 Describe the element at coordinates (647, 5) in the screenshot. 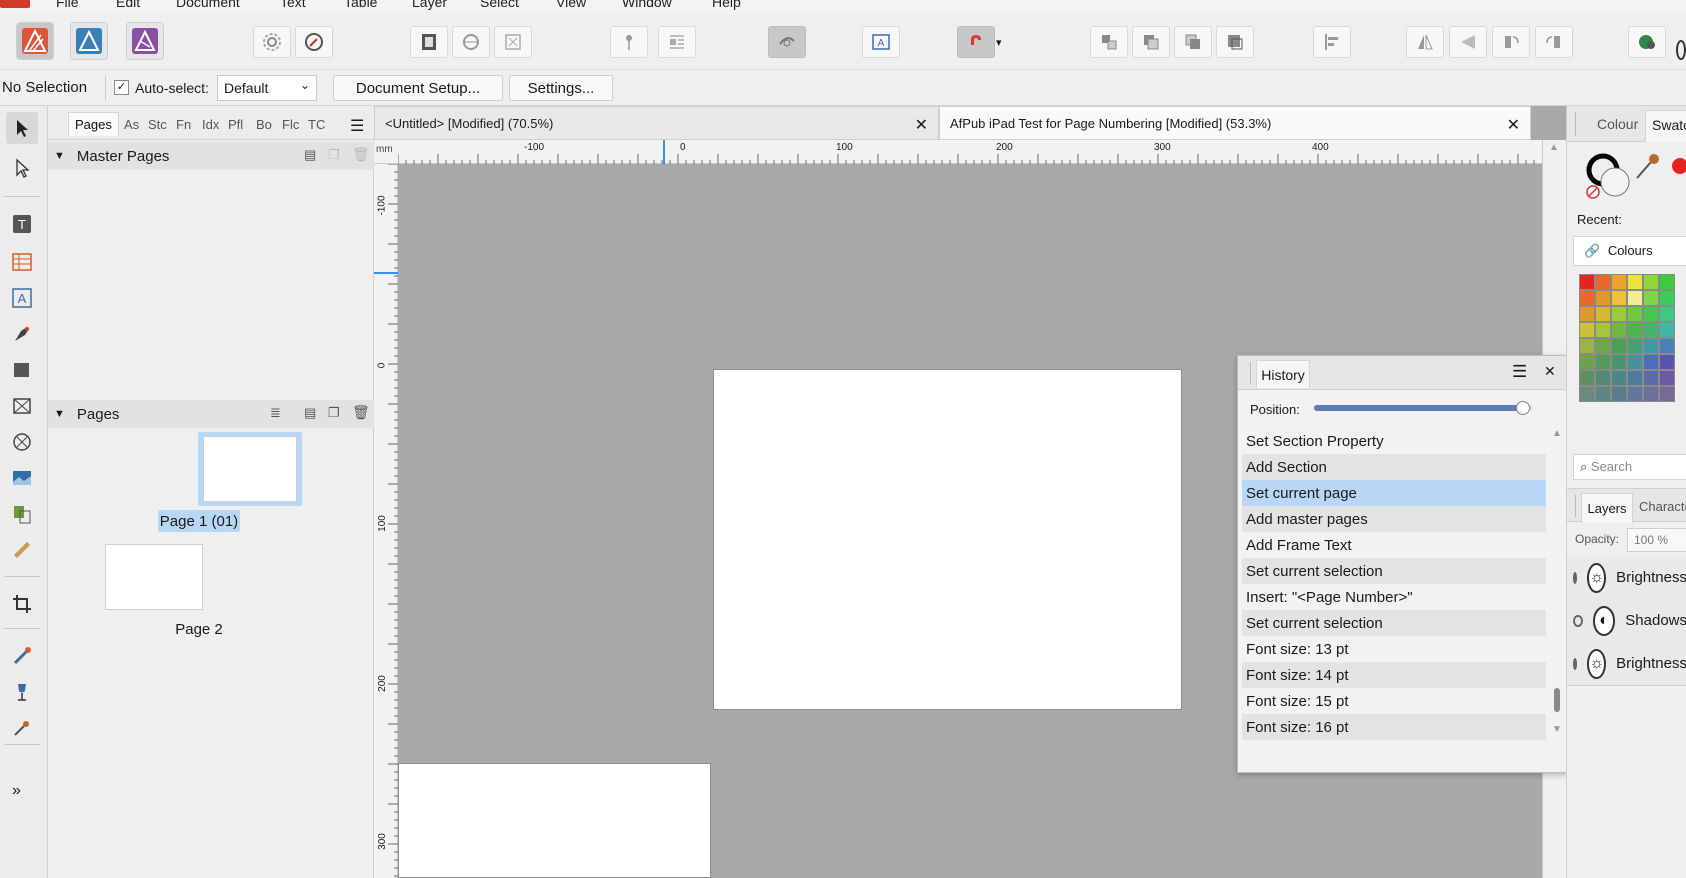

I see `menu-window: Window` at that location.